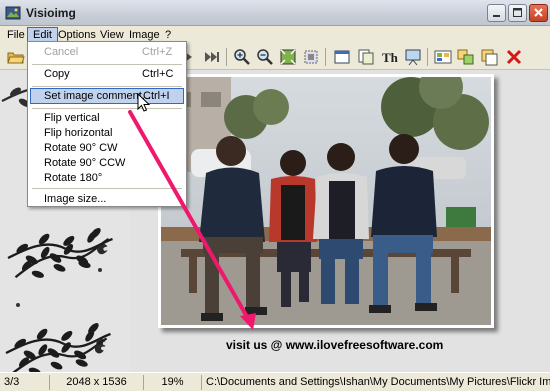 This screenshot has width=550, height=391. I want to click on close-icon, so click(538, 12).